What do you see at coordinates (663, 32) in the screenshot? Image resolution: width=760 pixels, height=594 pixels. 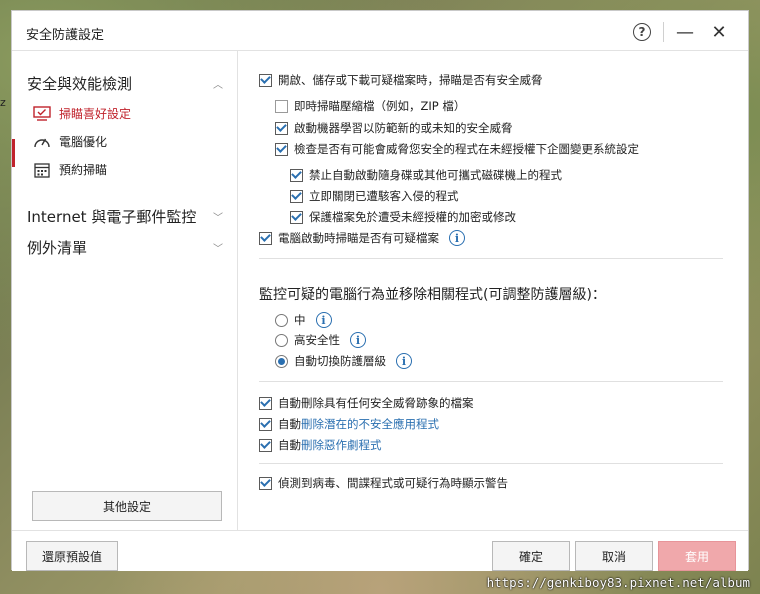 I see `title-separator` at bounding box center [663, 32].